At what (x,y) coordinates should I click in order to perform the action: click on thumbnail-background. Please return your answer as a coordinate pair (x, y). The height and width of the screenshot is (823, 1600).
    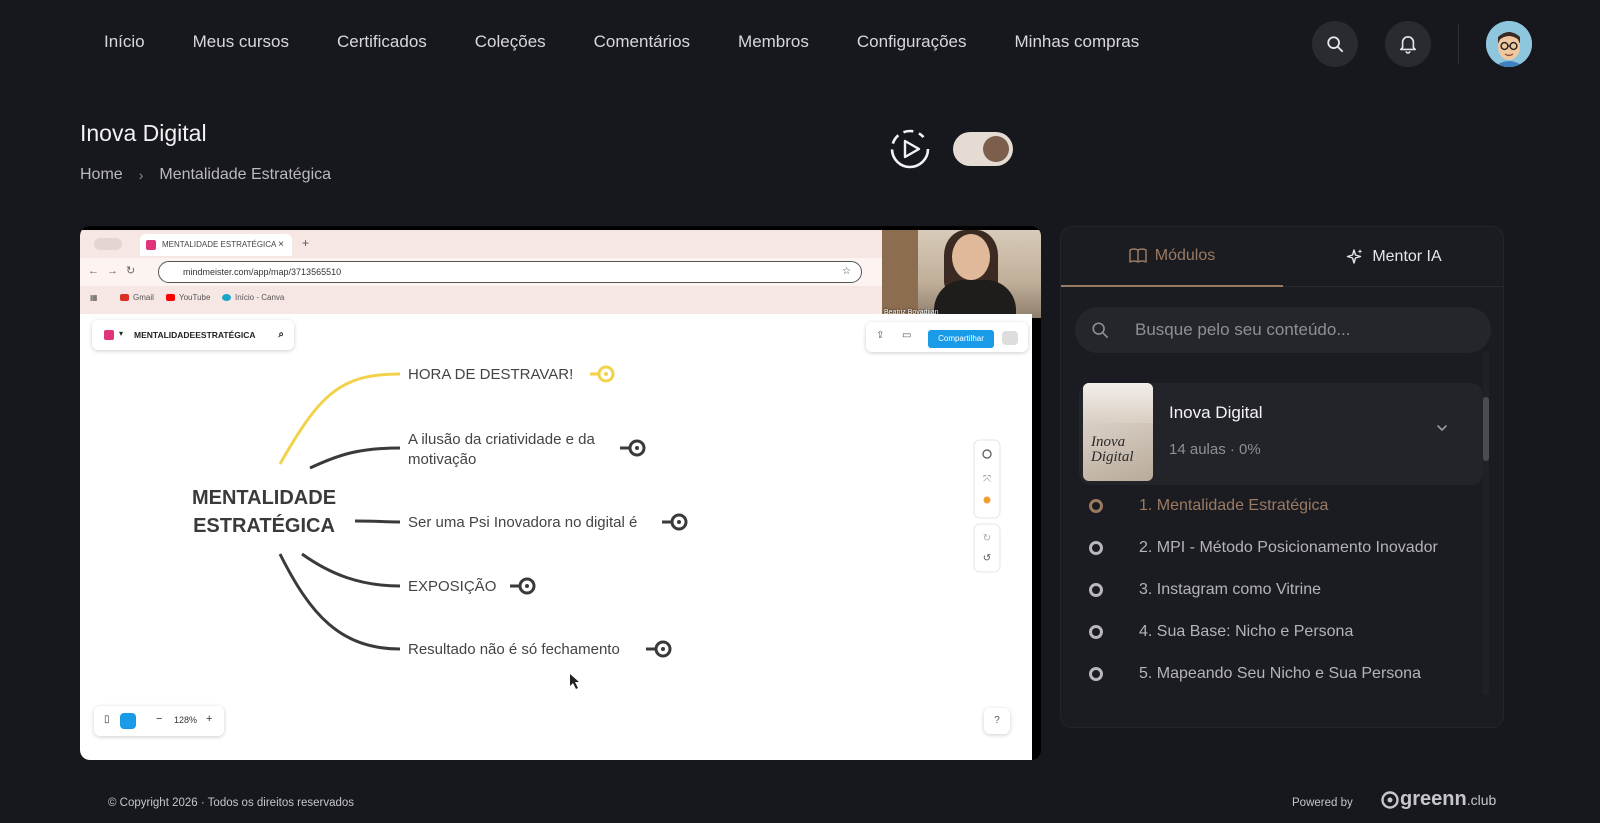
    Looking at the image, I should click on (1118, 403).